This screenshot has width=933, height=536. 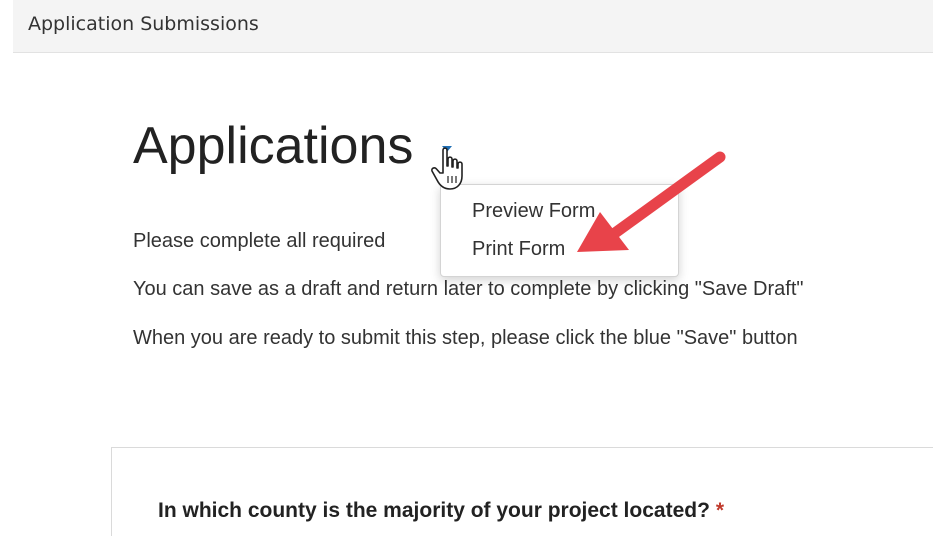 What do you see at coordinates (651, 201) in the screenshot?
I see `annotation-arrow-icon` at bounding box center [651, 201].